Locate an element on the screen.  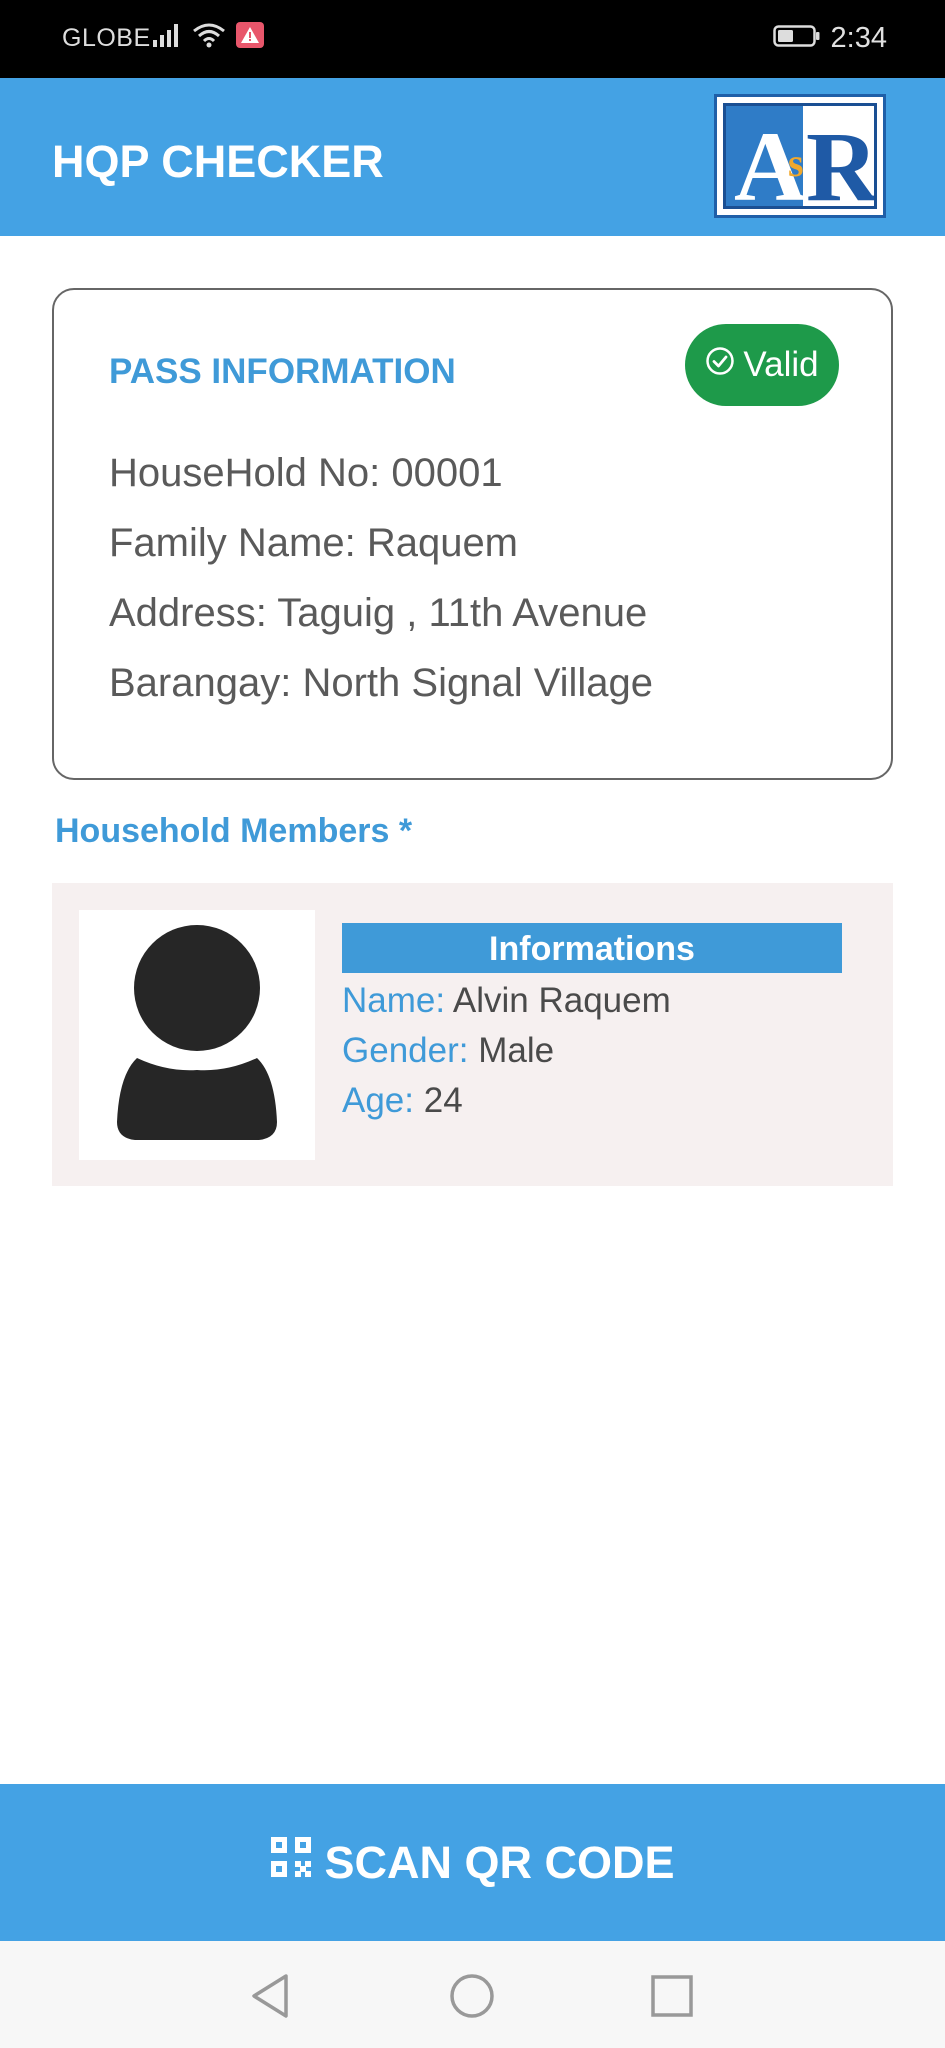
pass-information-heading: PASS INFORMATION is located at coordinates (282, 371).